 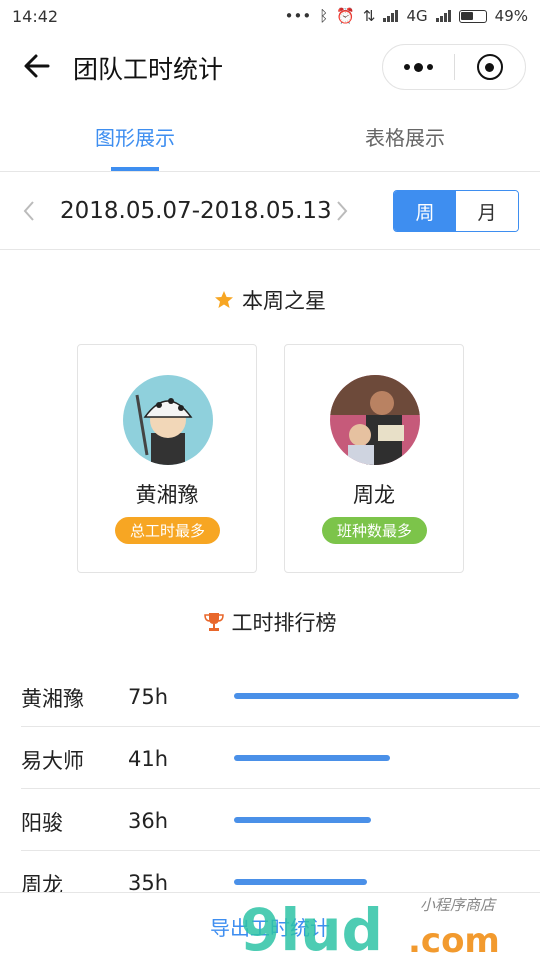 I want to click on status-badge: 班种数最多, so click(x=374, y=530).